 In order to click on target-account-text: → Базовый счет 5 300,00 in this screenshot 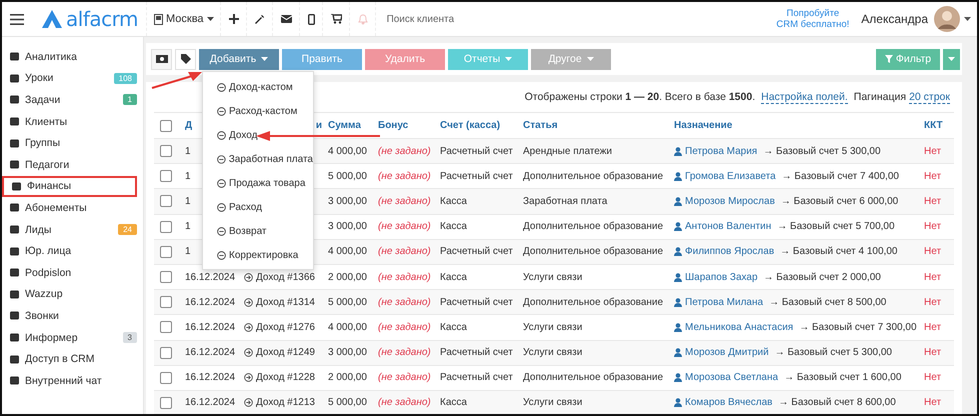, I will do `click(822, 151)`.